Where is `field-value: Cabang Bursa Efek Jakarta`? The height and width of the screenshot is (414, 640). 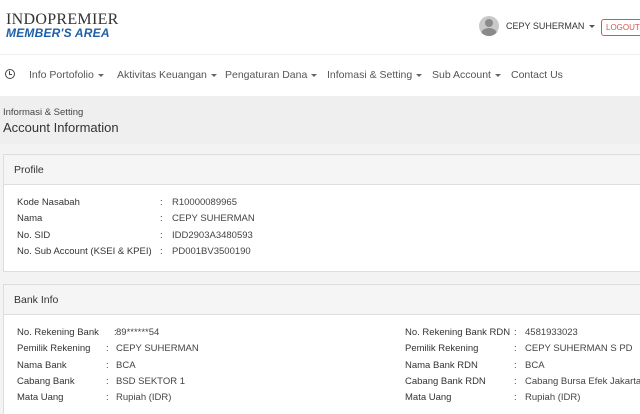
field-value: Cabang Bursa Efek Jakarta is located at coordinates (582, 381).